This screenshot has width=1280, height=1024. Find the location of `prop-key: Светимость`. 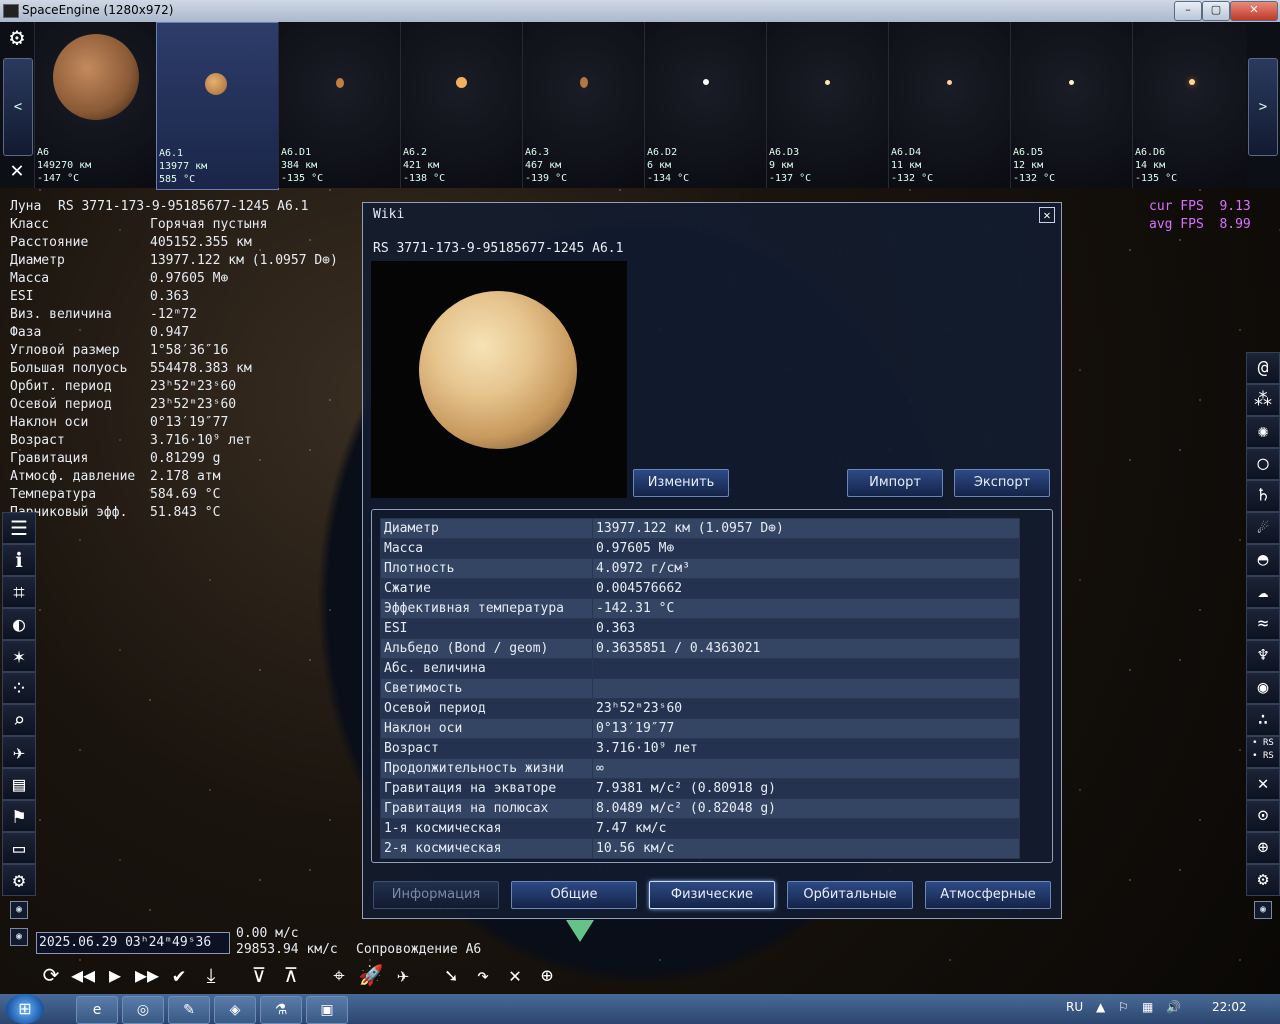

prop-key: Светимость is located at coordinates (486, 688).